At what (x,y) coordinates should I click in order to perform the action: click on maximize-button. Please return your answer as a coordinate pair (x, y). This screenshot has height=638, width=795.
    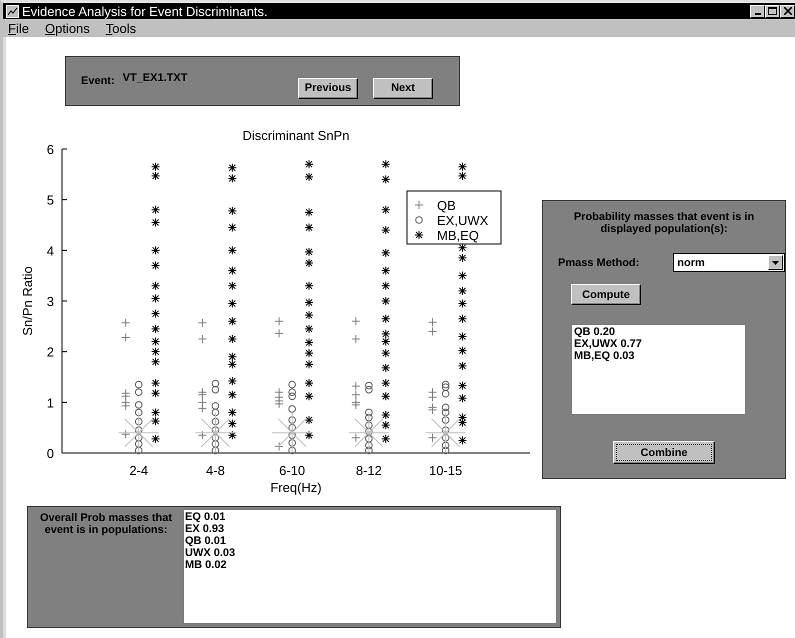
    Looking at the image, I should click on (772, 11).